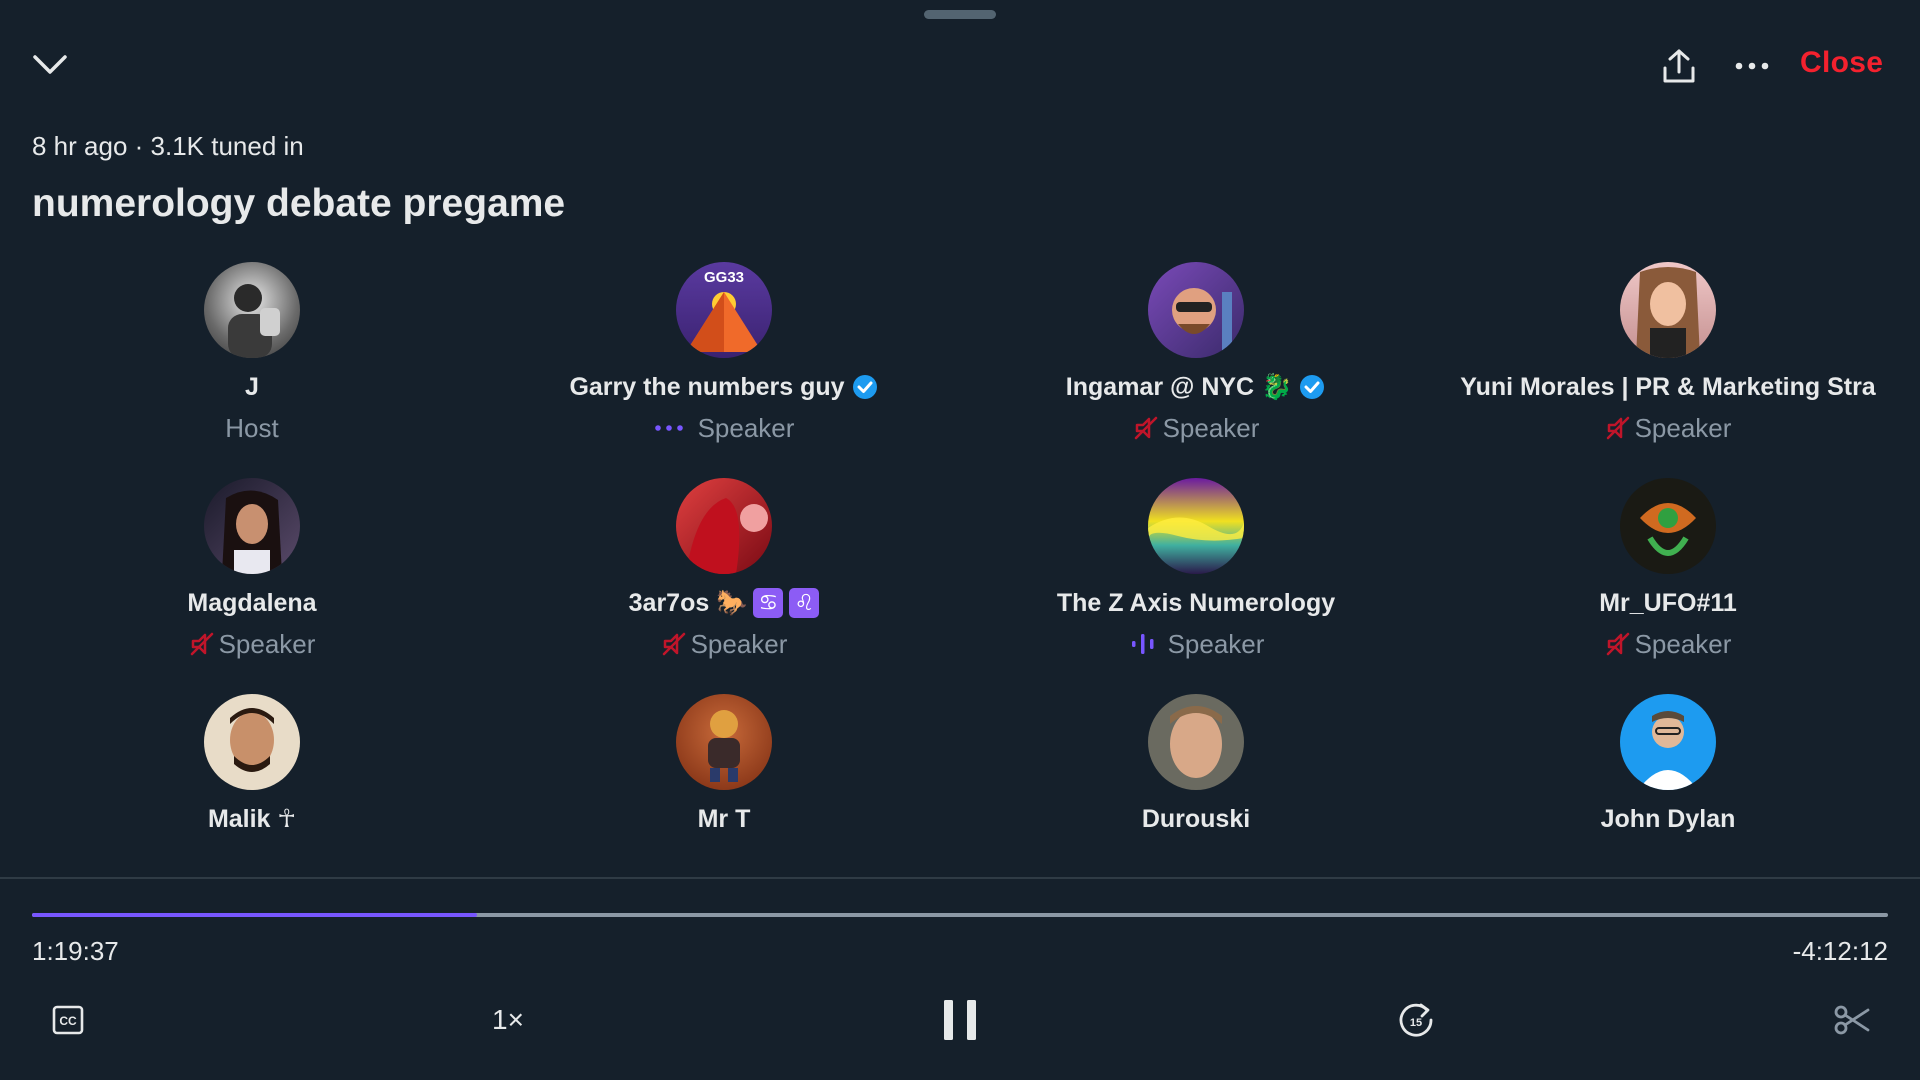  Describe the element at coordinates (1196, 578) in the screenshot. I see `participant-z-axis: The Z Axis Numerology Speaker` at that location.